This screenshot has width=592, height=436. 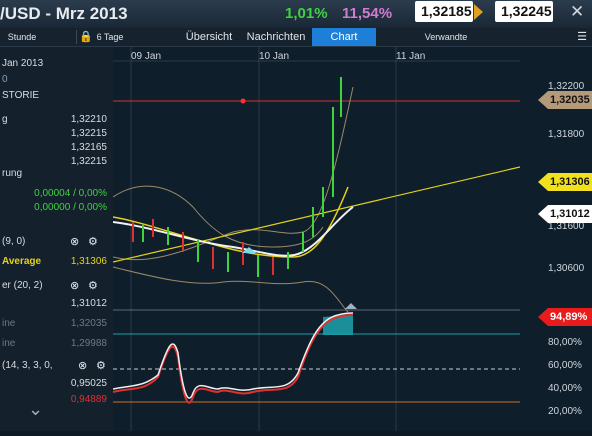 I want to click on bollinger-label: er (20, 2), so click(x=22, y=285).